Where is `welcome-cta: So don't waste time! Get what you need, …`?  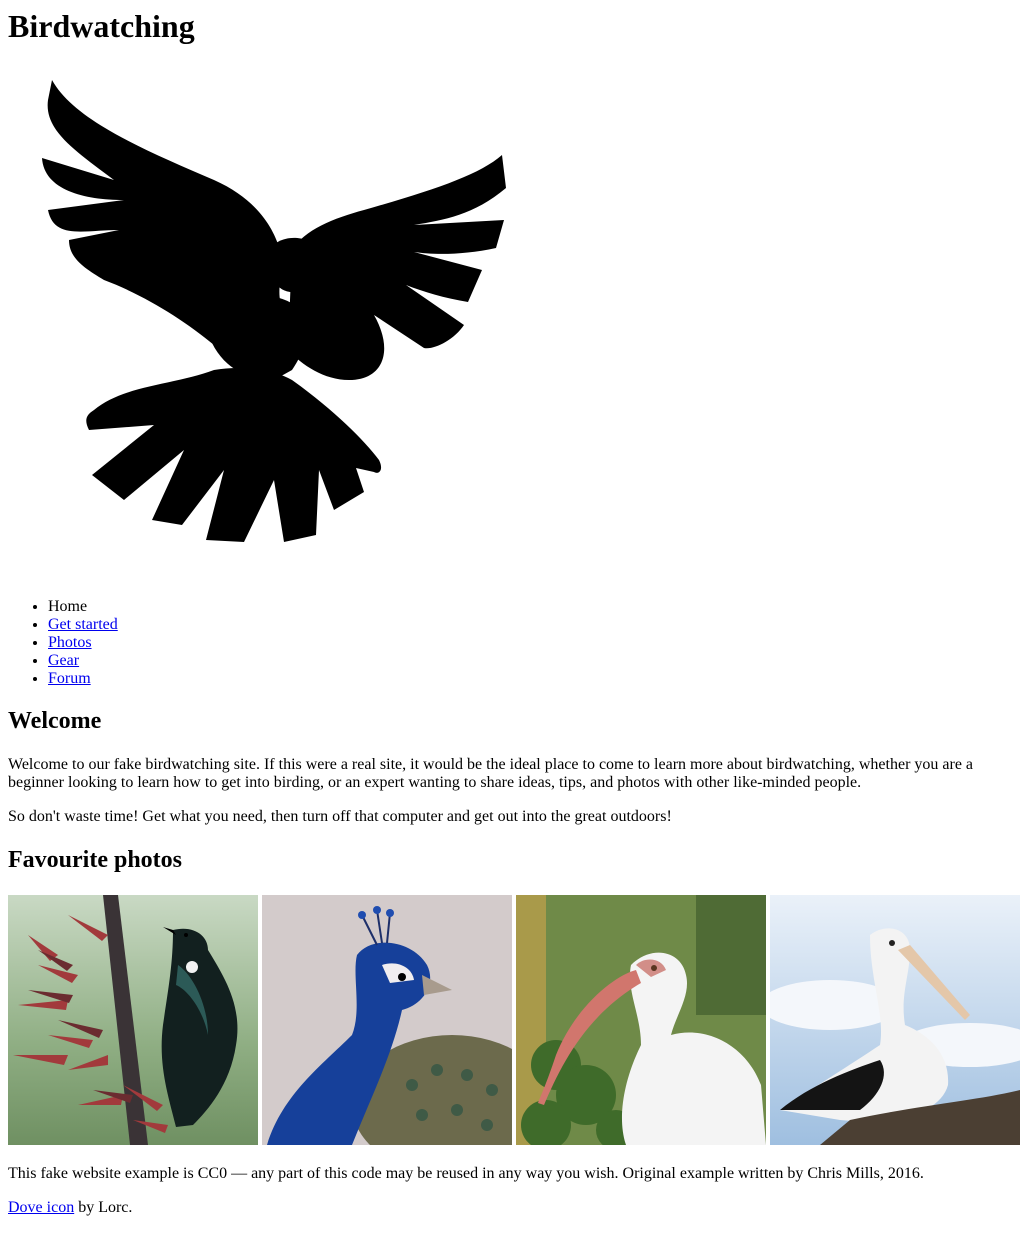 welcome-cta: So don't waste time! Get what you need, … is located at coordinates (340, 816).